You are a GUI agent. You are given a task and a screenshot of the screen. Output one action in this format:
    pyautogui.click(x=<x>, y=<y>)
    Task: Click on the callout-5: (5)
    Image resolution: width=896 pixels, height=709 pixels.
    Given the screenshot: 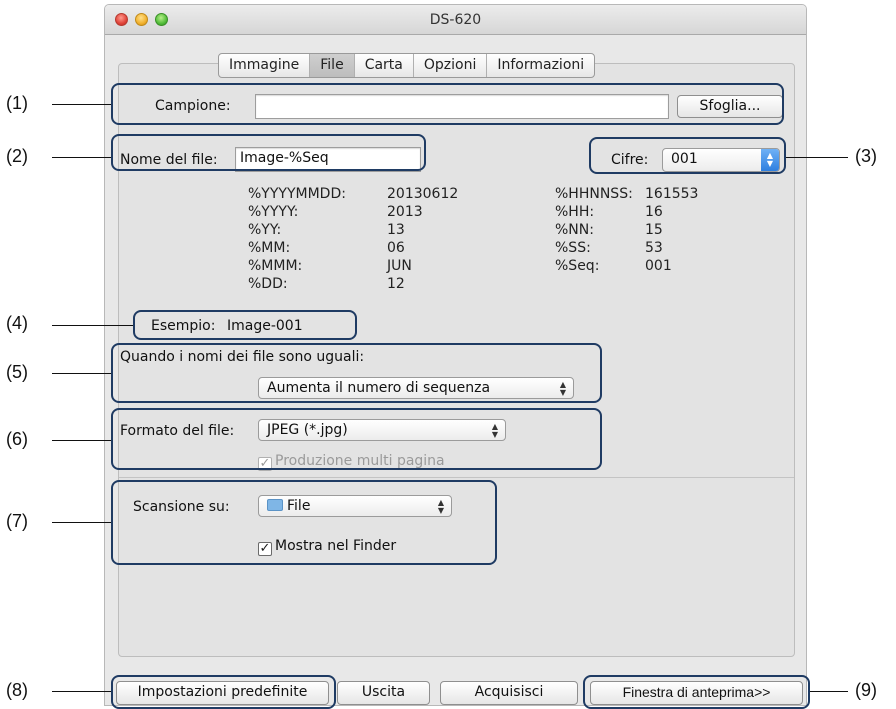 What is the action you would take?
    pyautogui.click(x=17, y=372)
    